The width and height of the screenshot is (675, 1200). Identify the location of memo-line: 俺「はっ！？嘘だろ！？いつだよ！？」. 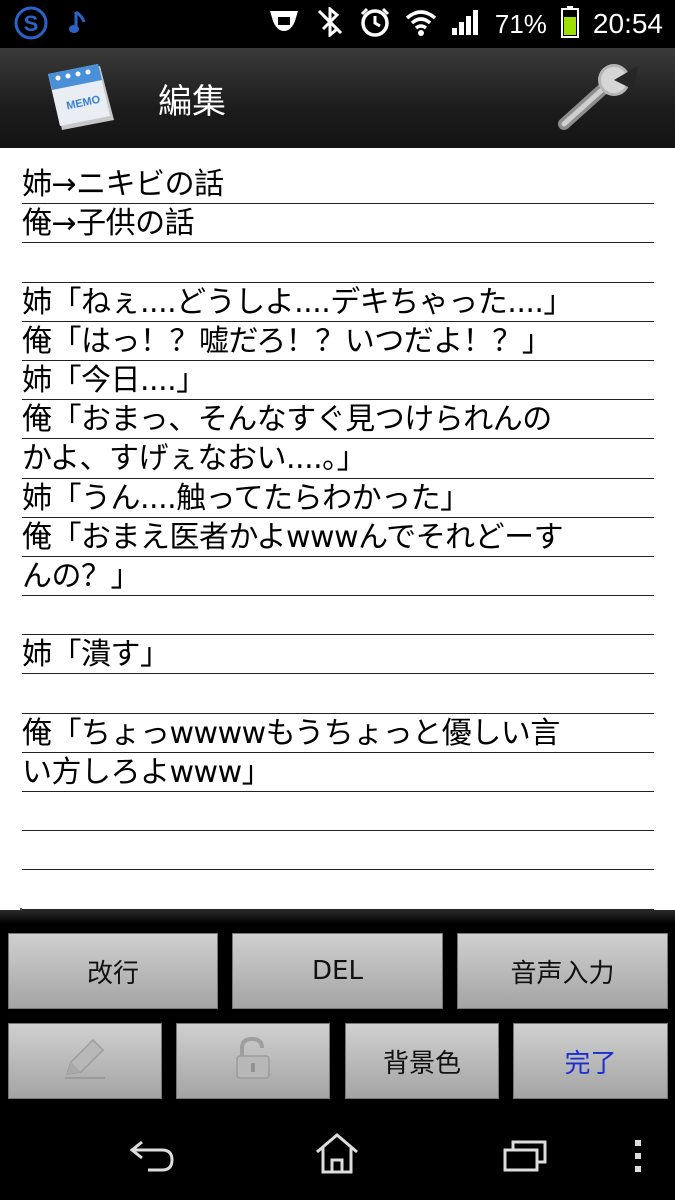
(338, 341).